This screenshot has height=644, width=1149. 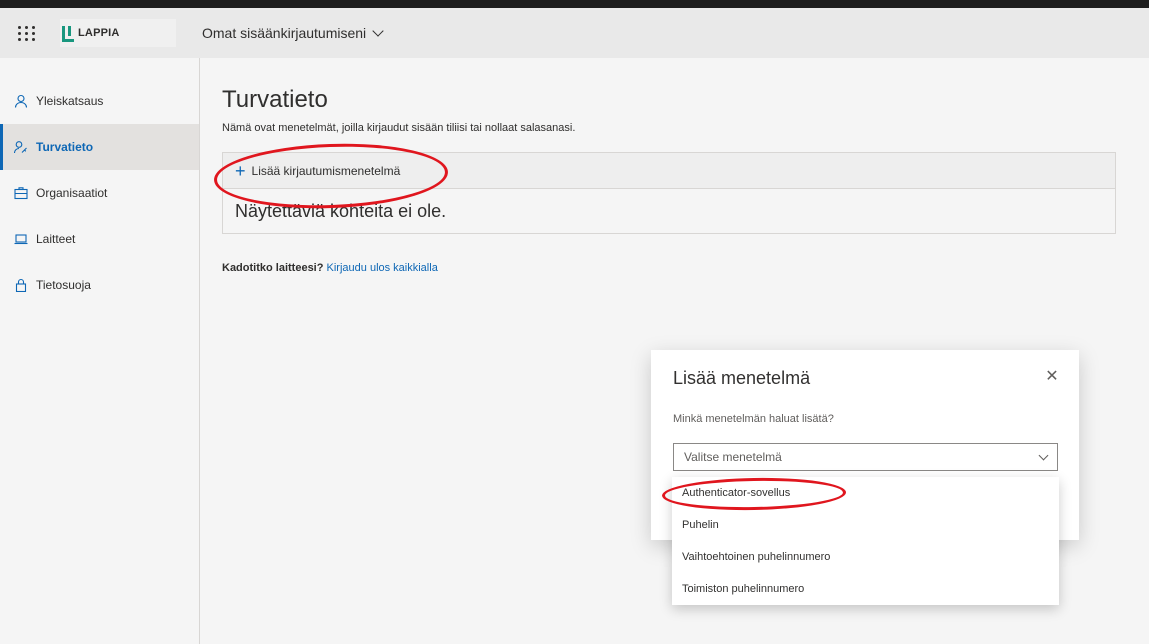 What do you see at coordinates (753, 419) in the screenshot?
I see `dialog-question: Minkä menetelmän haluat lisätä?` at bounding box center [753, 419].